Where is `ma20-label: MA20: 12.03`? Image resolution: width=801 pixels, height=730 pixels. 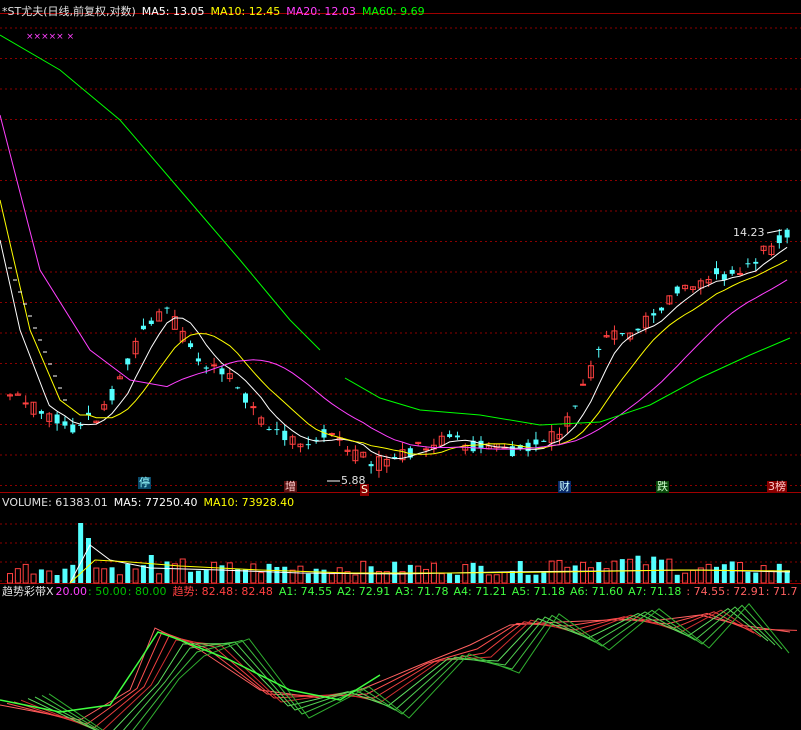
ma20-label: MA20: 12.03 is located at coordinates (321, 11).